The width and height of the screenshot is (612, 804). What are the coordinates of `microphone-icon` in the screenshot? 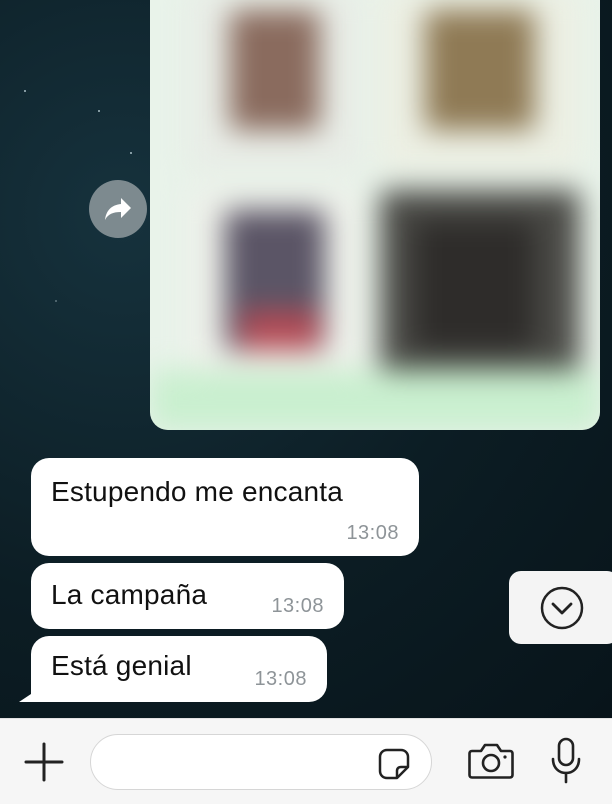 It's located at (566, 760).